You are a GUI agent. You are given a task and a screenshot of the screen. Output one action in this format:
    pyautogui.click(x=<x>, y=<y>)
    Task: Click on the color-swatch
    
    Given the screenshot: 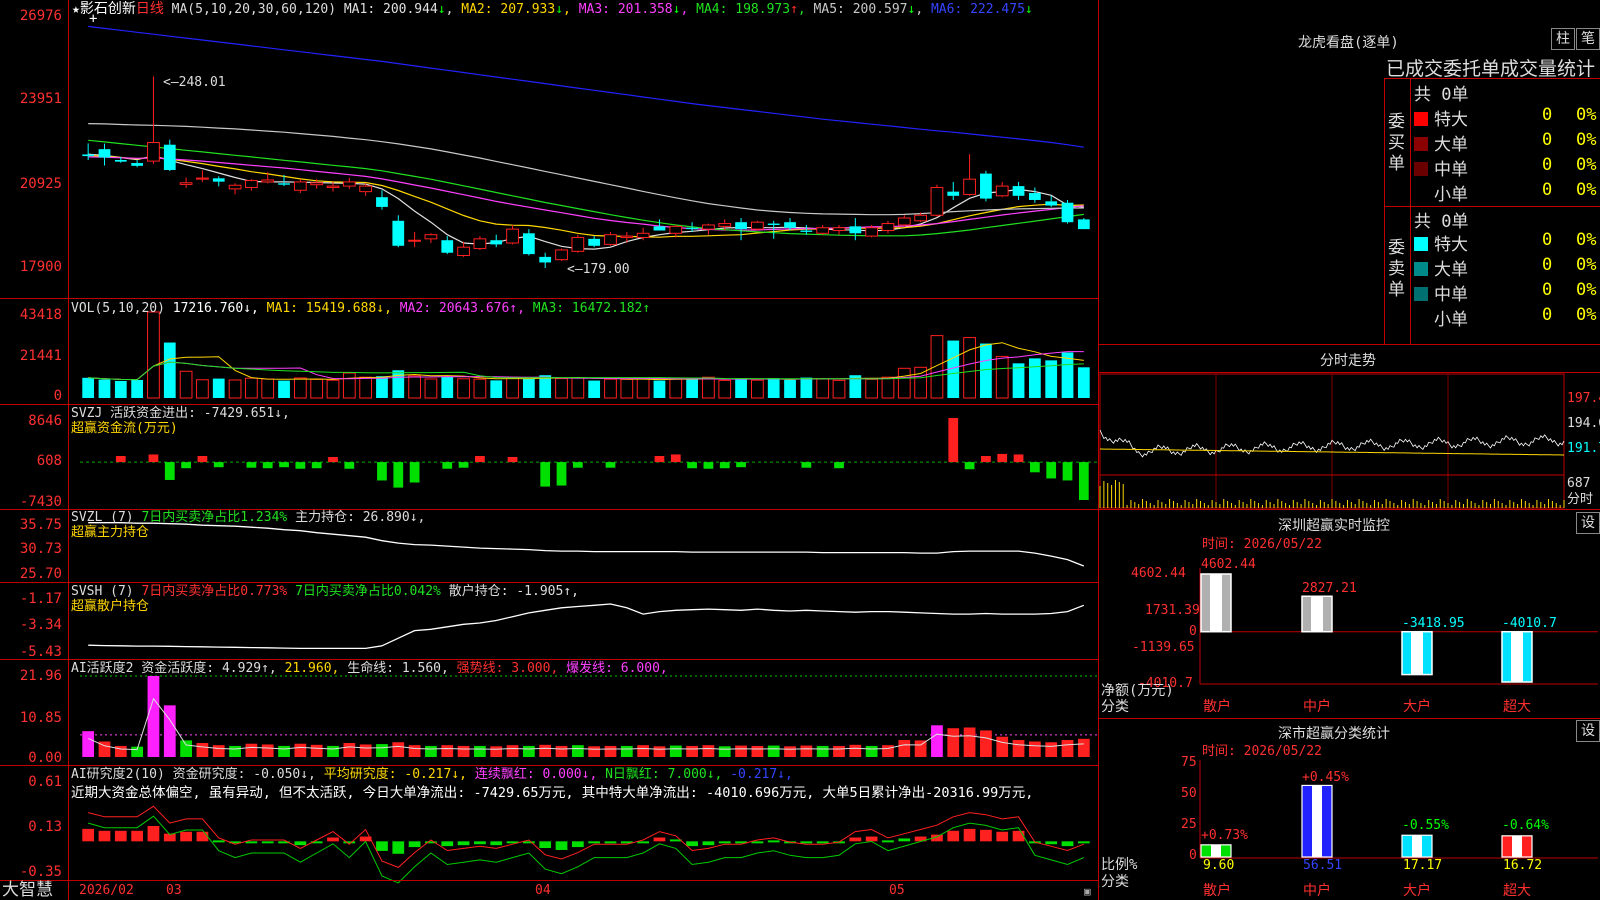 What is the action you would take?
    pyautogui.click(x=1421, y=169)
    